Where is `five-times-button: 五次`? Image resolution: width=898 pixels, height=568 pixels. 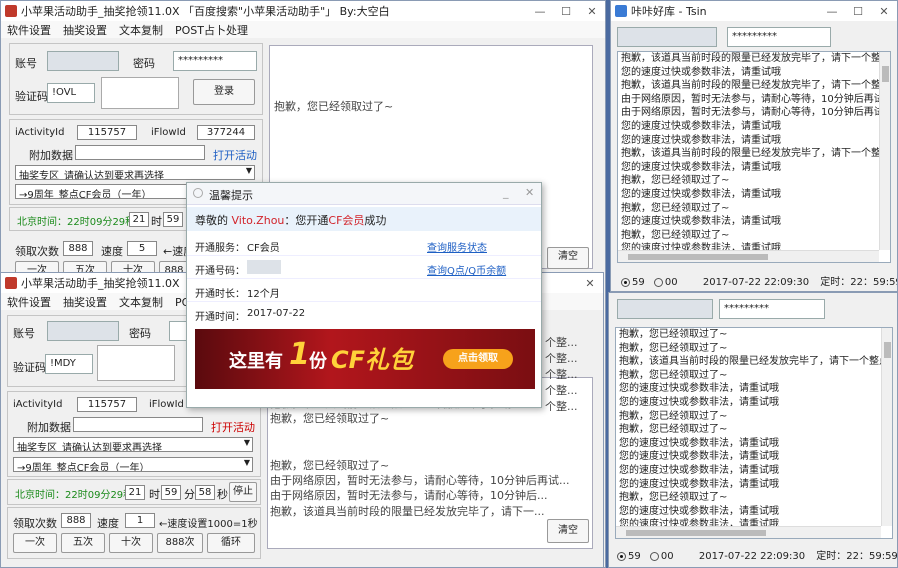
five-times-button: 五次 is located at coordinates (83, 543).